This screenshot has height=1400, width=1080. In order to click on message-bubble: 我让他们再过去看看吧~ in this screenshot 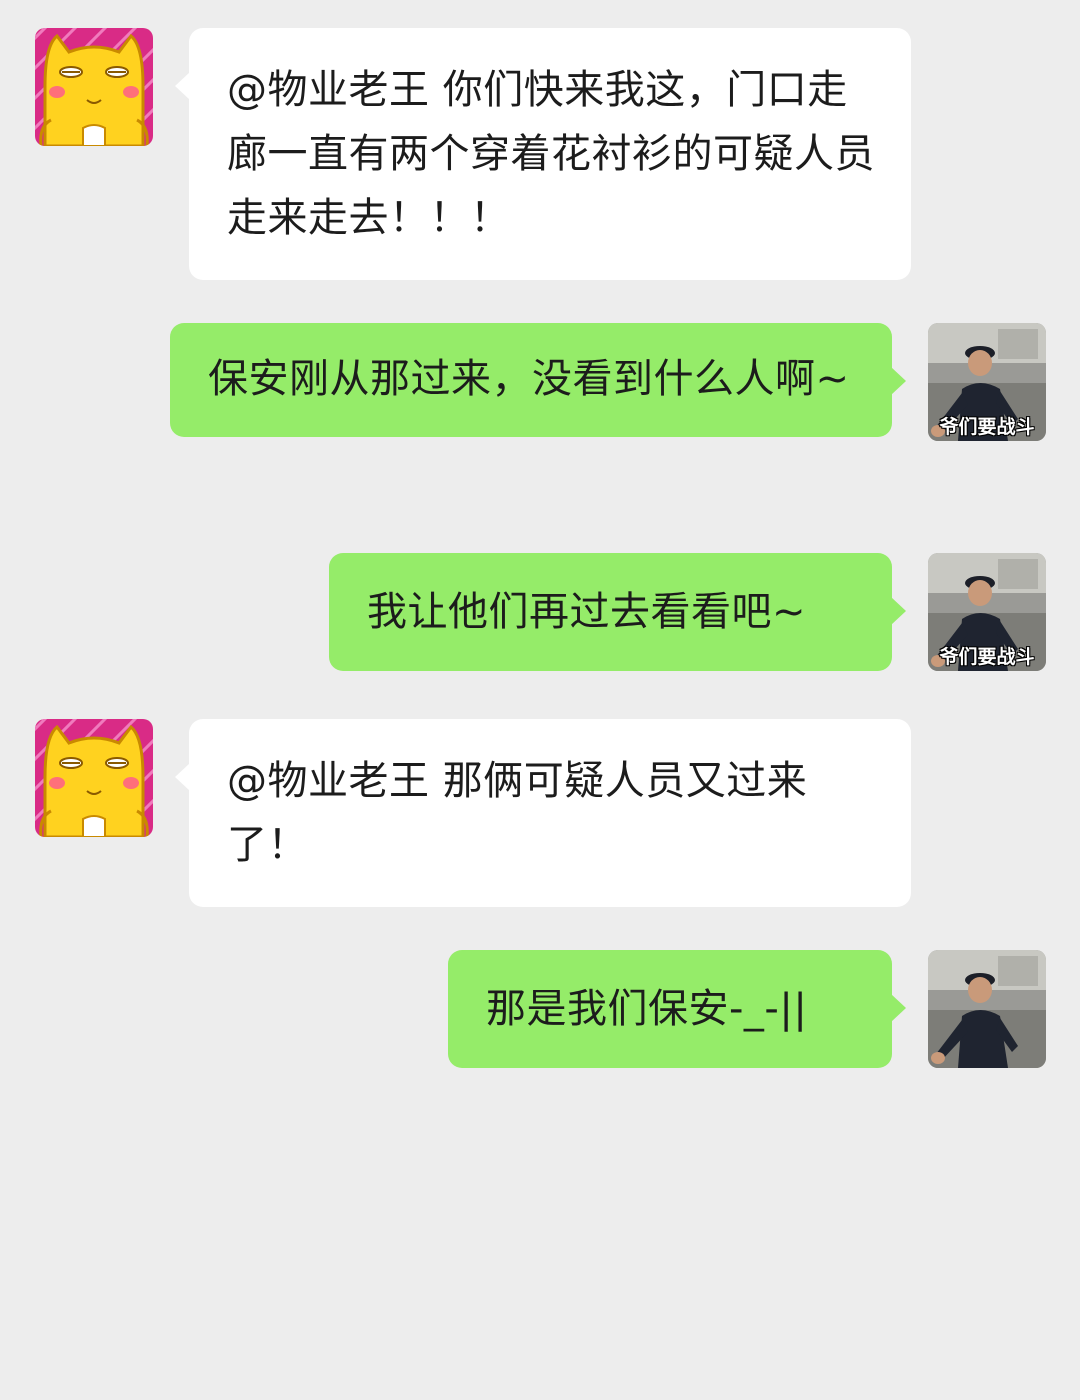, I will do `click(617, 612)`.